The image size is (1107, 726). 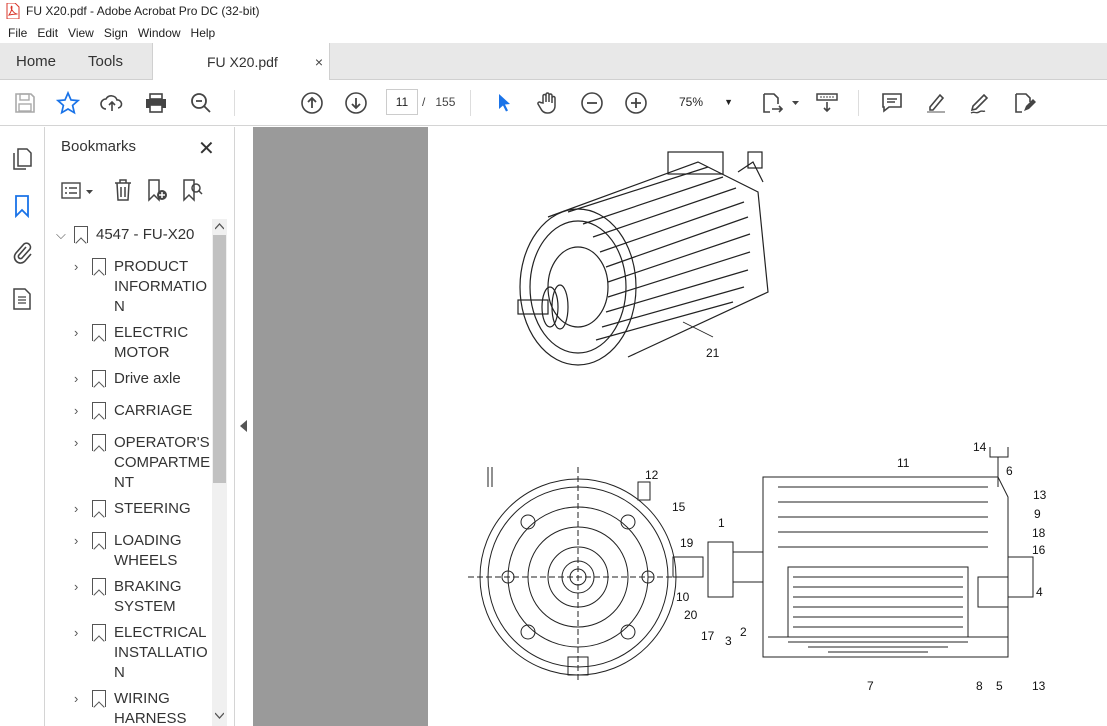 I want to click on chevron-down-icon, so click(x=90, y=191).